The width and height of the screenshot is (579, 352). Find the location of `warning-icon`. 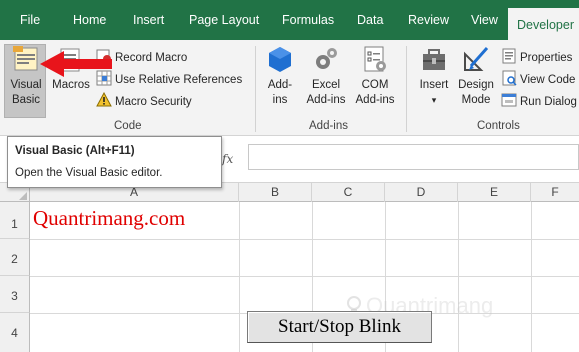

warning-icon is located at coordinates (104, 99).